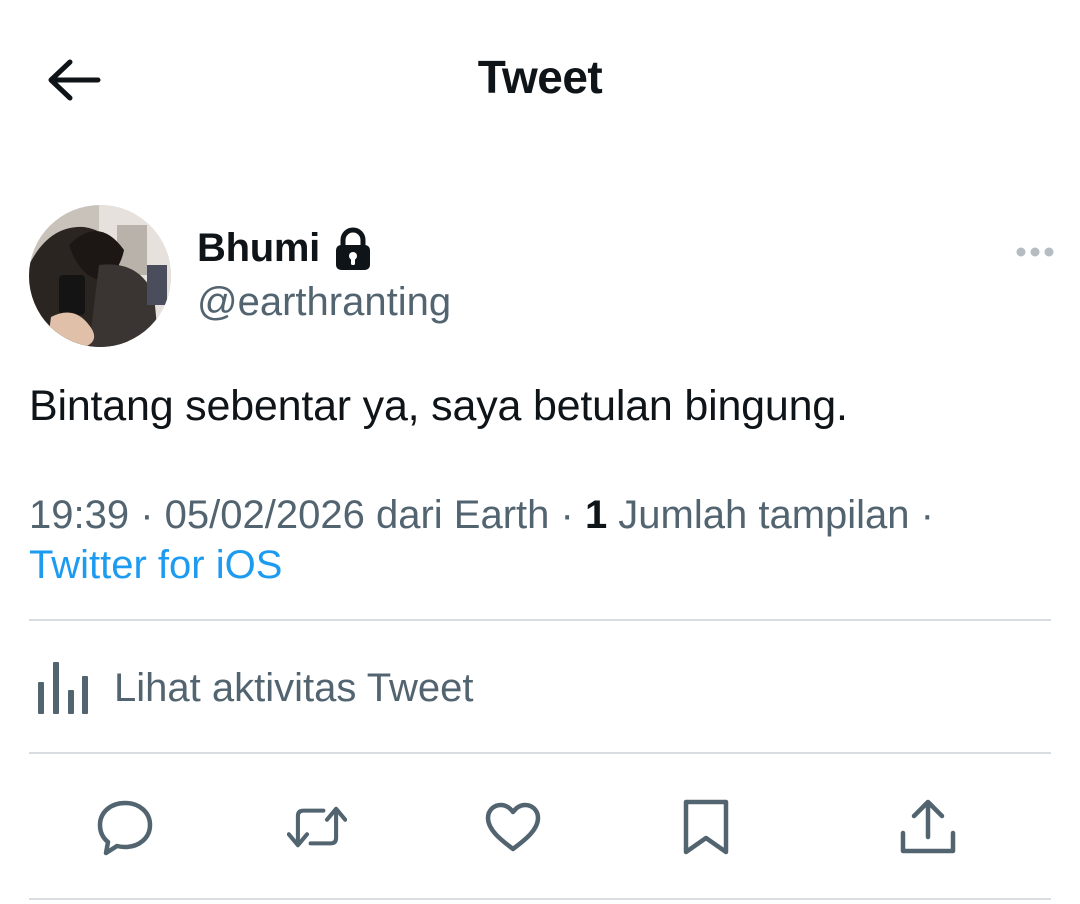  Describe the element at coordinates (596, 515) in the screenshot. I see `views-count: 1` at that location.